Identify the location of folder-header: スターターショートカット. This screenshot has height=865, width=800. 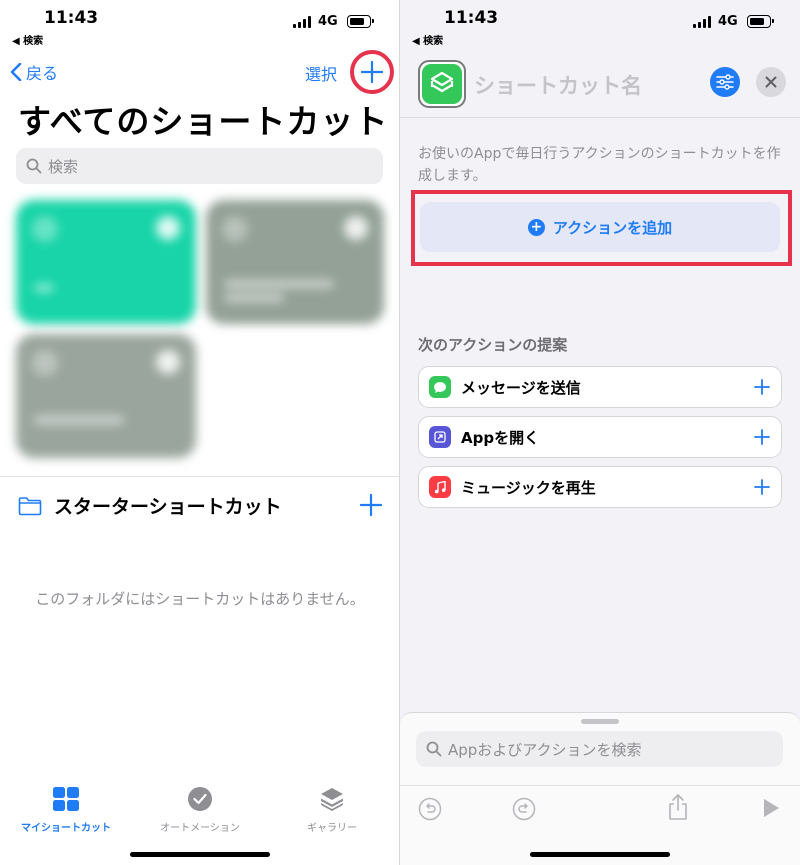
(150, 505).